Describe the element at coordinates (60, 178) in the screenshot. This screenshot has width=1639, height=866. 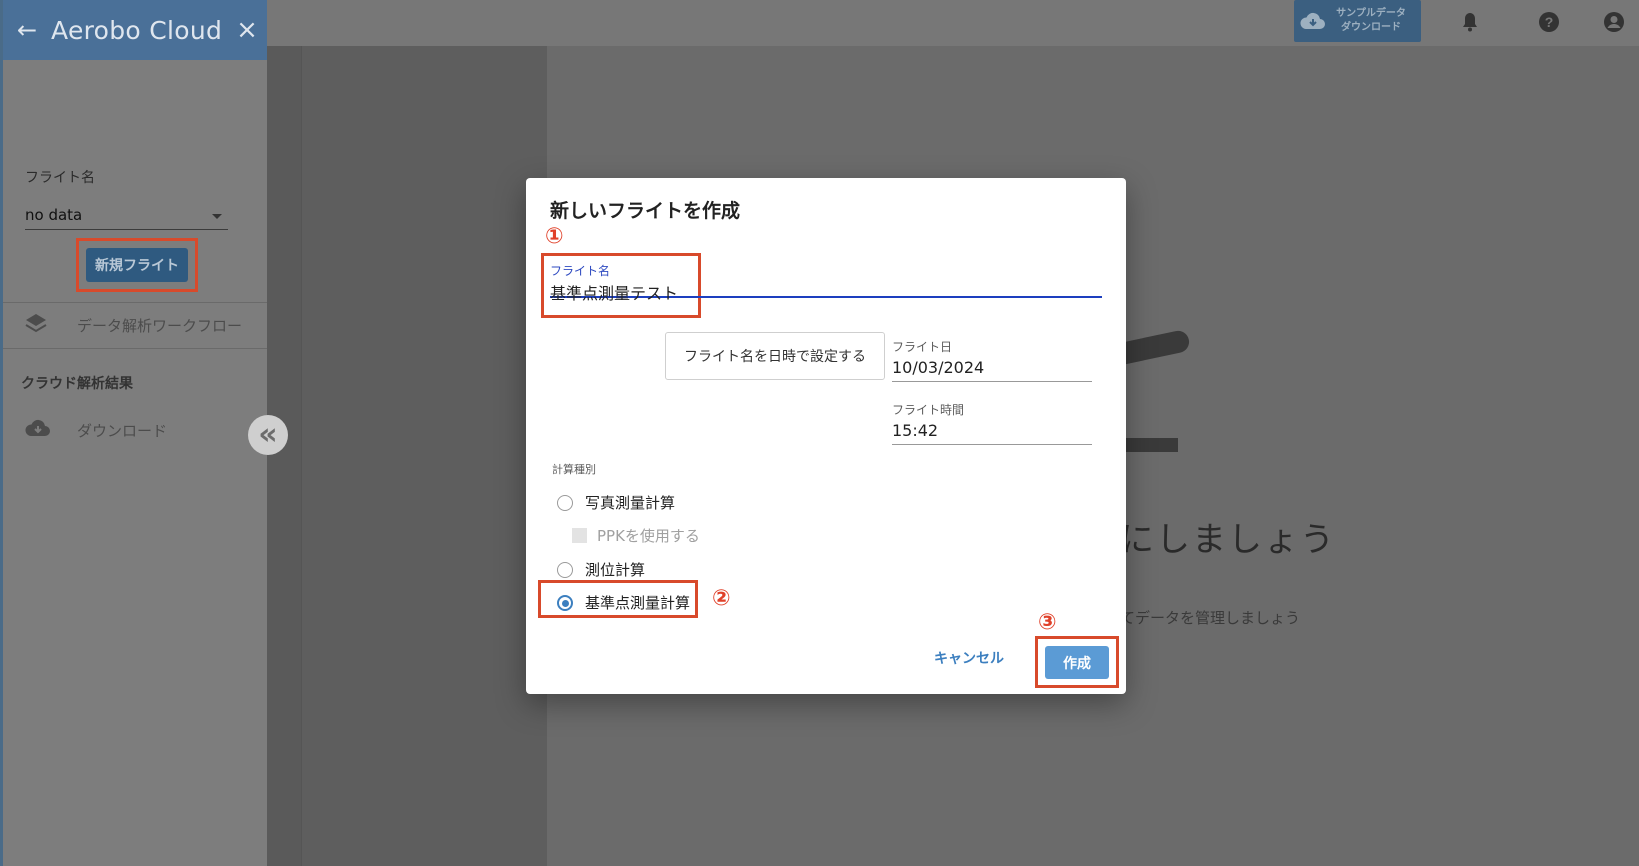
I see `flight-name-label: フライト名` at that location.